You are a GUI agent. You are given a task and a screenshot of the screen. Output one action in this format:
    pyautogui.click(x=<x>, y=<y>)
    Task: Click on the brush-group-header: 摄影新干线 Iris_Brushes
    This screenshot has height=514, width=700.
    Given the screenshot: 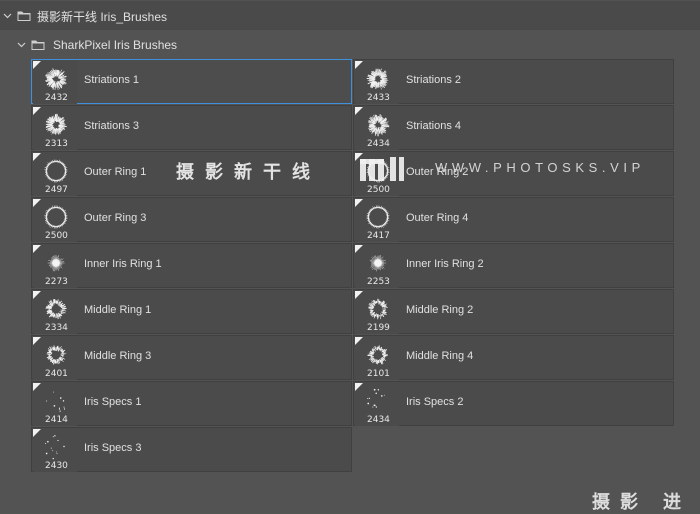 What is the action you would take?
    pyautogui.click(x=350, y=16)
    